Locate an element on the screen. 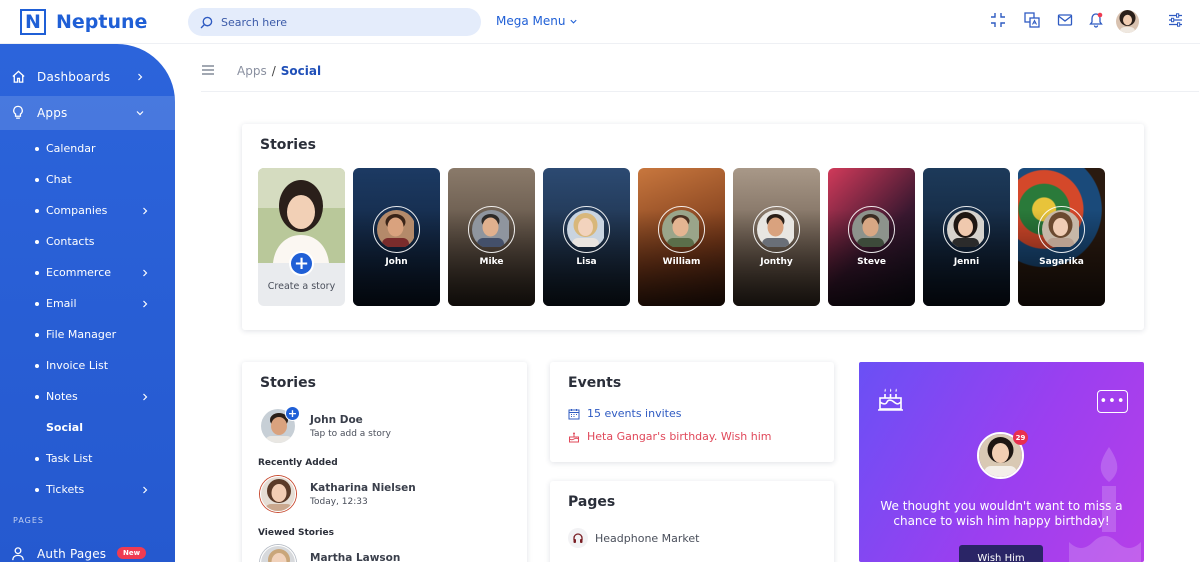 The image size is (1200, 562). story-card: Lisa is located at coordinates (586, 237).